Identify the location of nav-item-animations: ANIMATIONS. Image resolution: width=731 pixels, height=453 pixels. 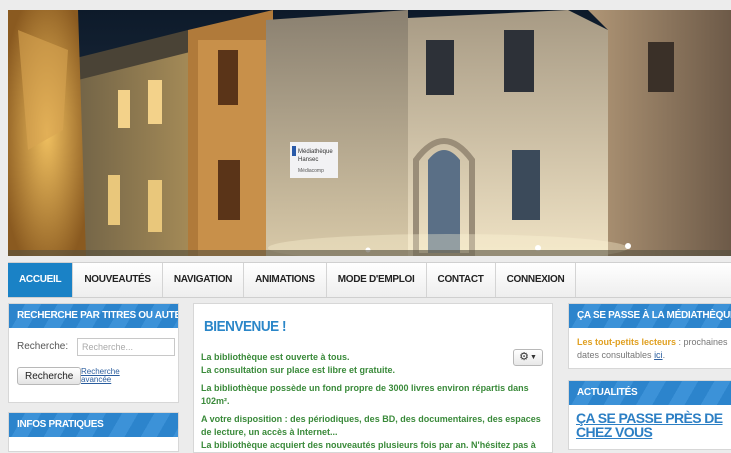
(285, 280).